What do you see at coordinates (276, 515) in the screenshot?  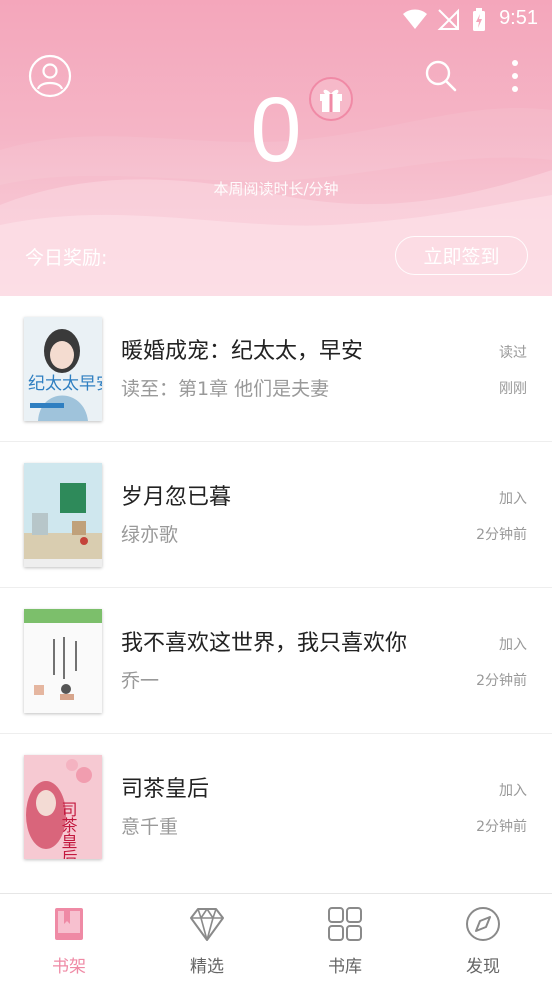 I see `book-row: 岁月忽已暮 绿亦歌 加入 2分钟前` at bounding box center [276, 515].